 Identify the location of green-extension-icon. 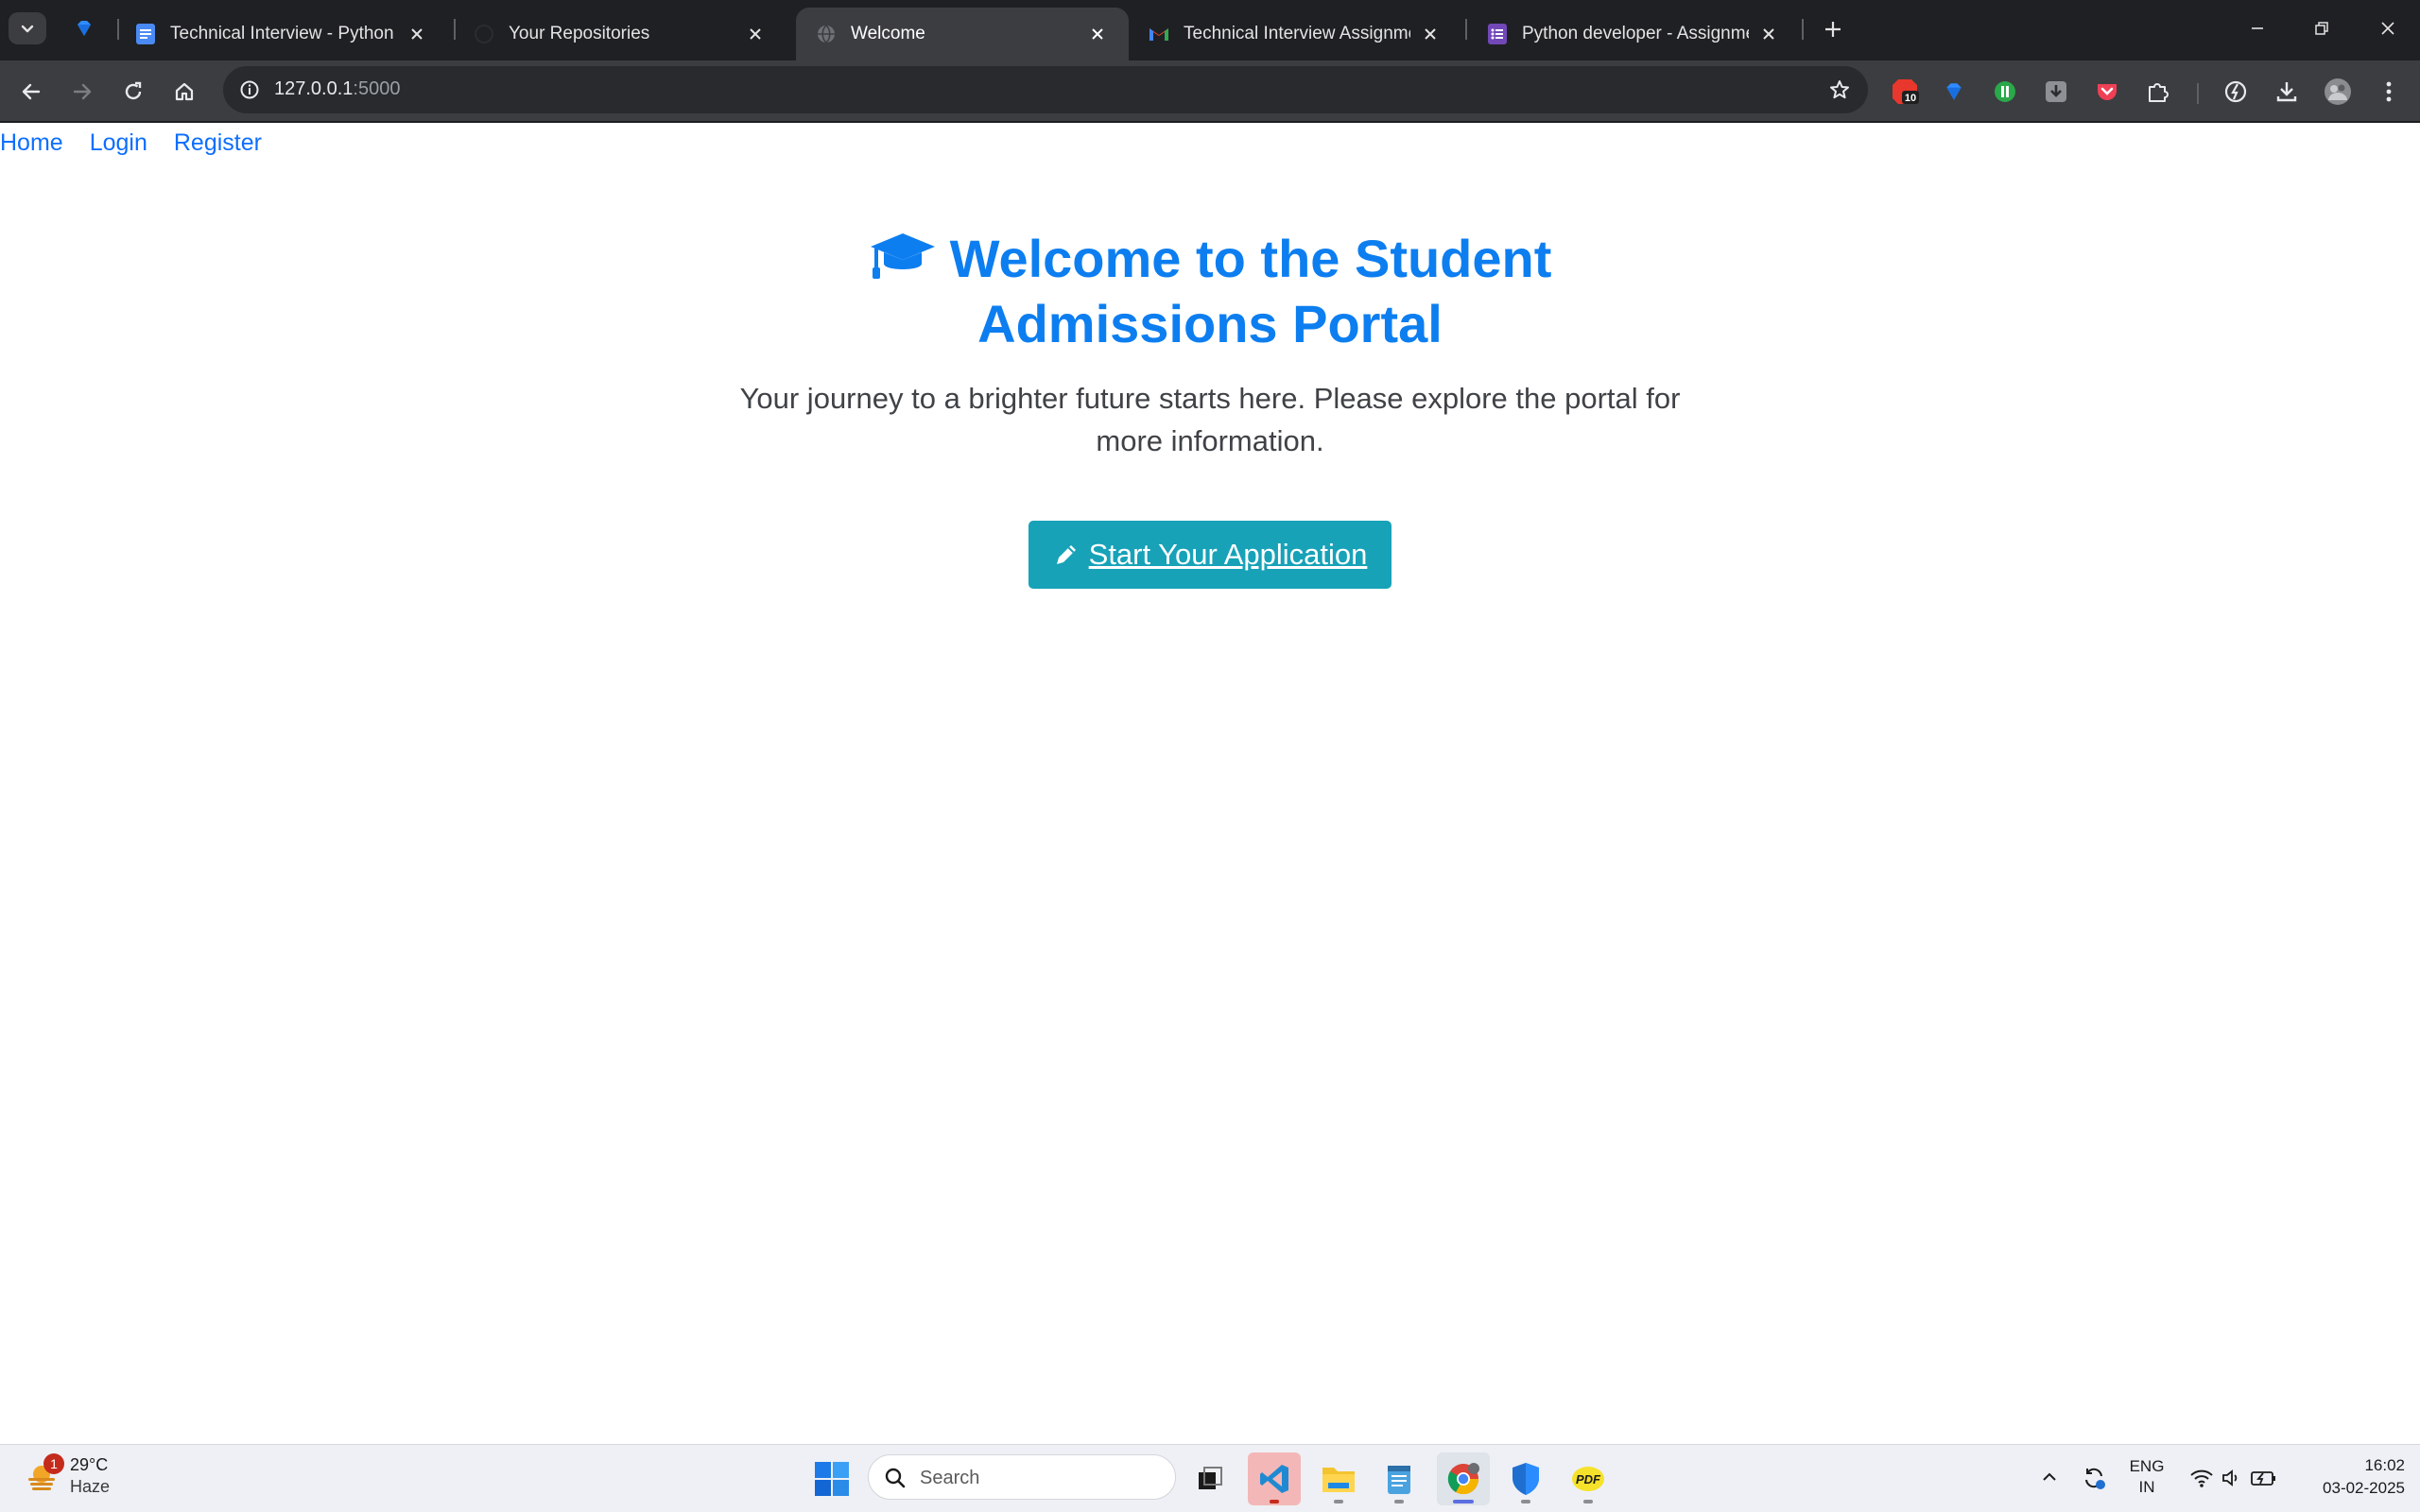
(2005, 91).